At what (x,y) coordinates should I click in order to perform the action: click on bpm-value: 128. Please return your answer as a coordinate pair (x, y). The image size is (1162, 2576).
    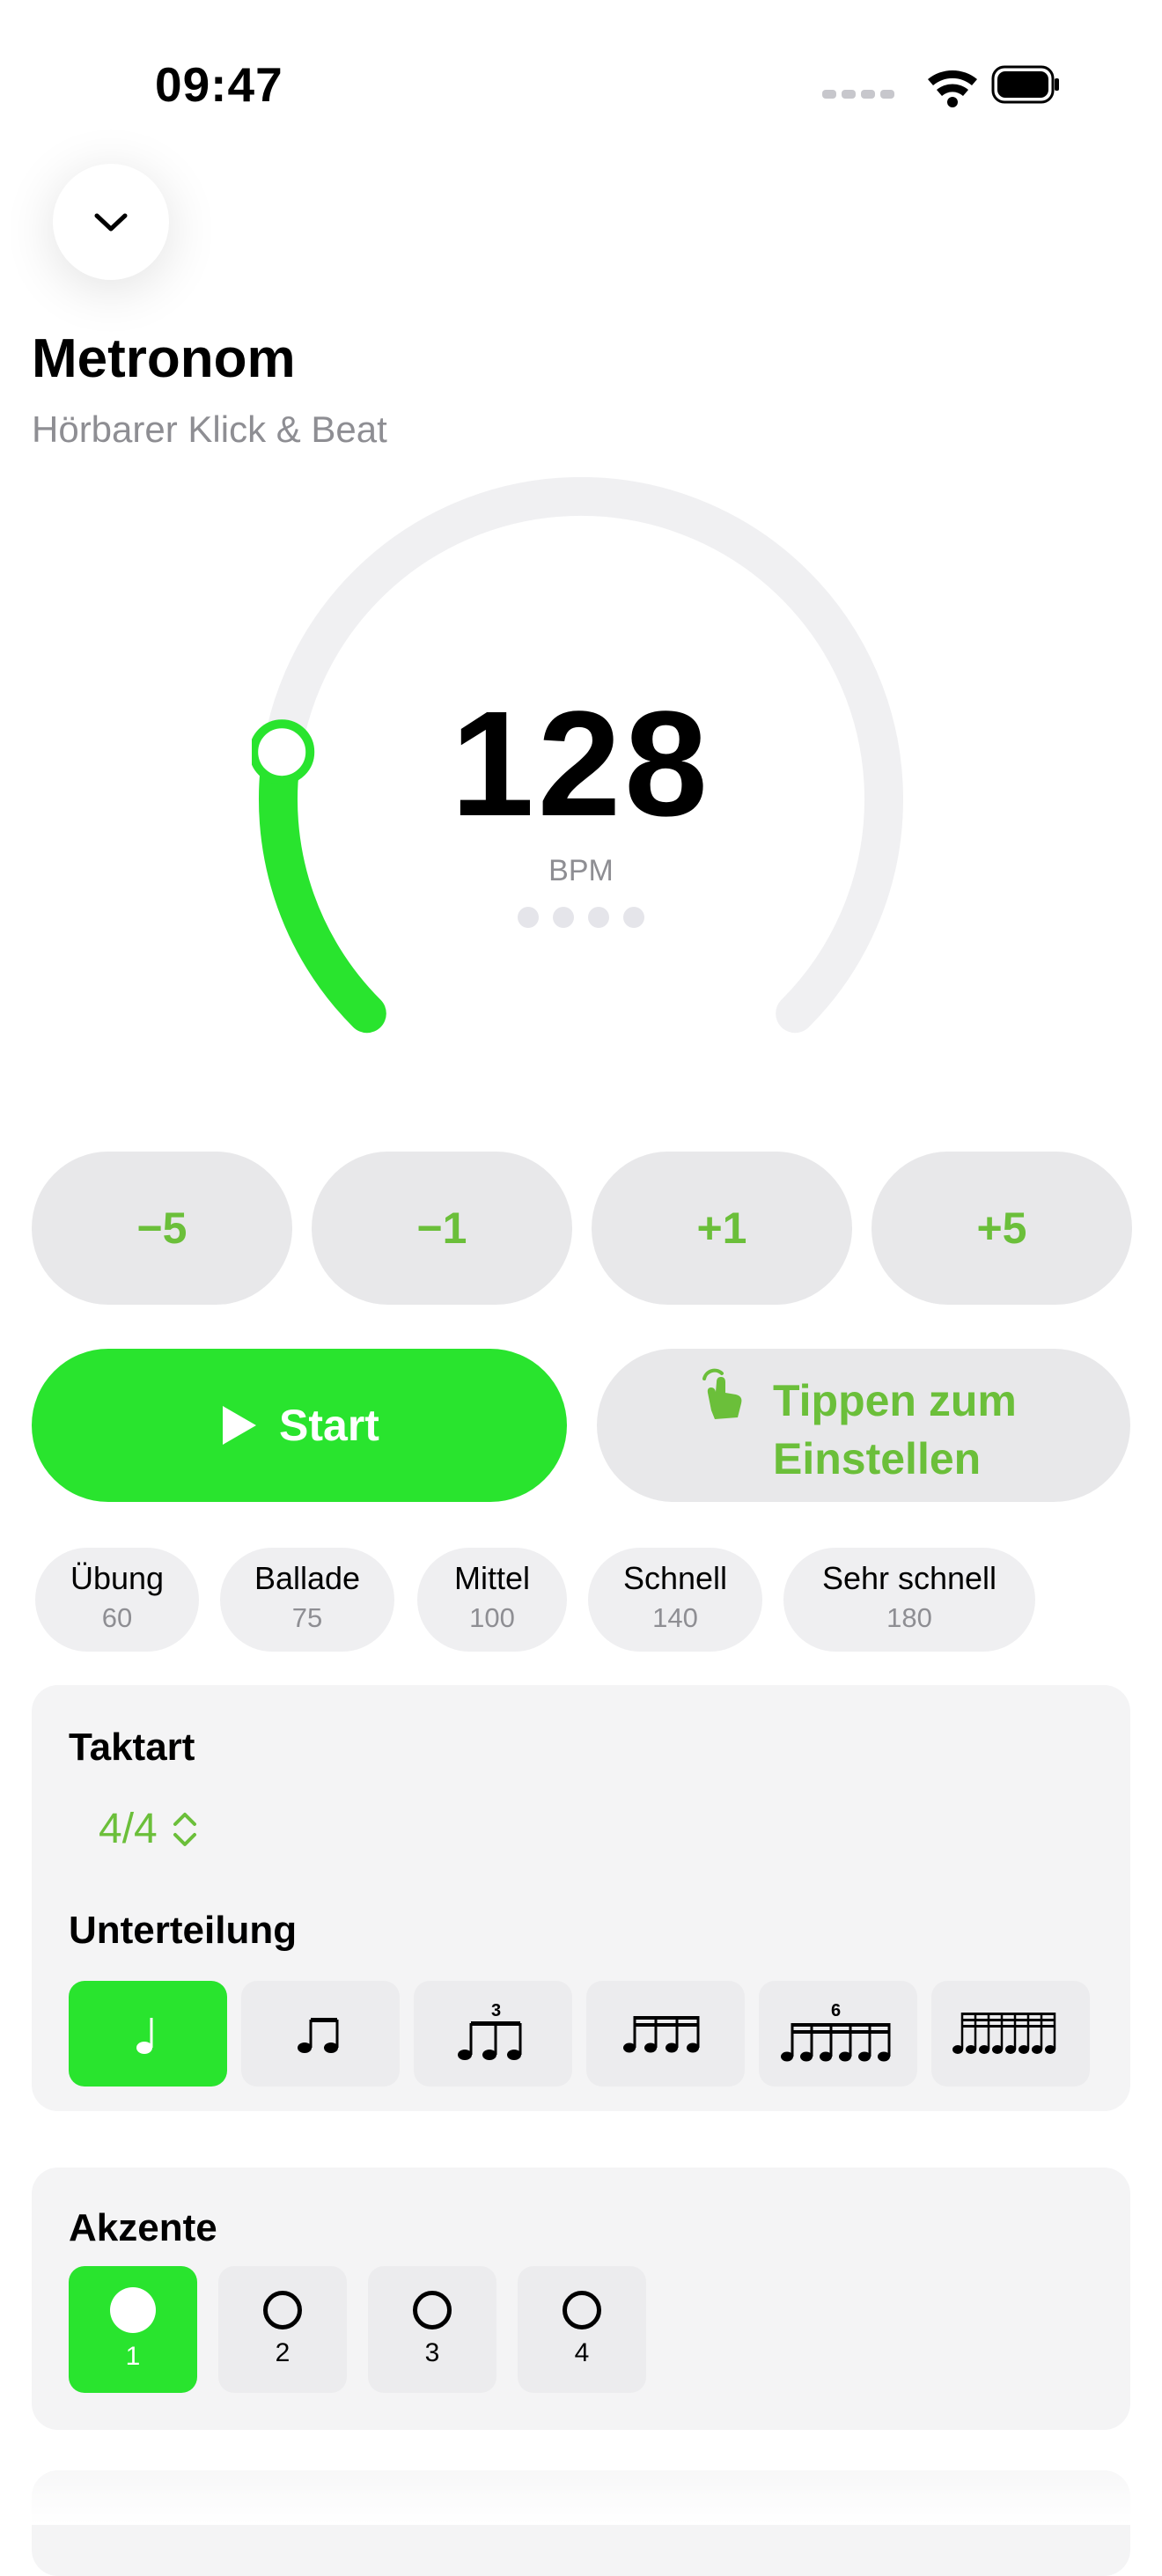
    Looking at the image, I should click on (581, 765).